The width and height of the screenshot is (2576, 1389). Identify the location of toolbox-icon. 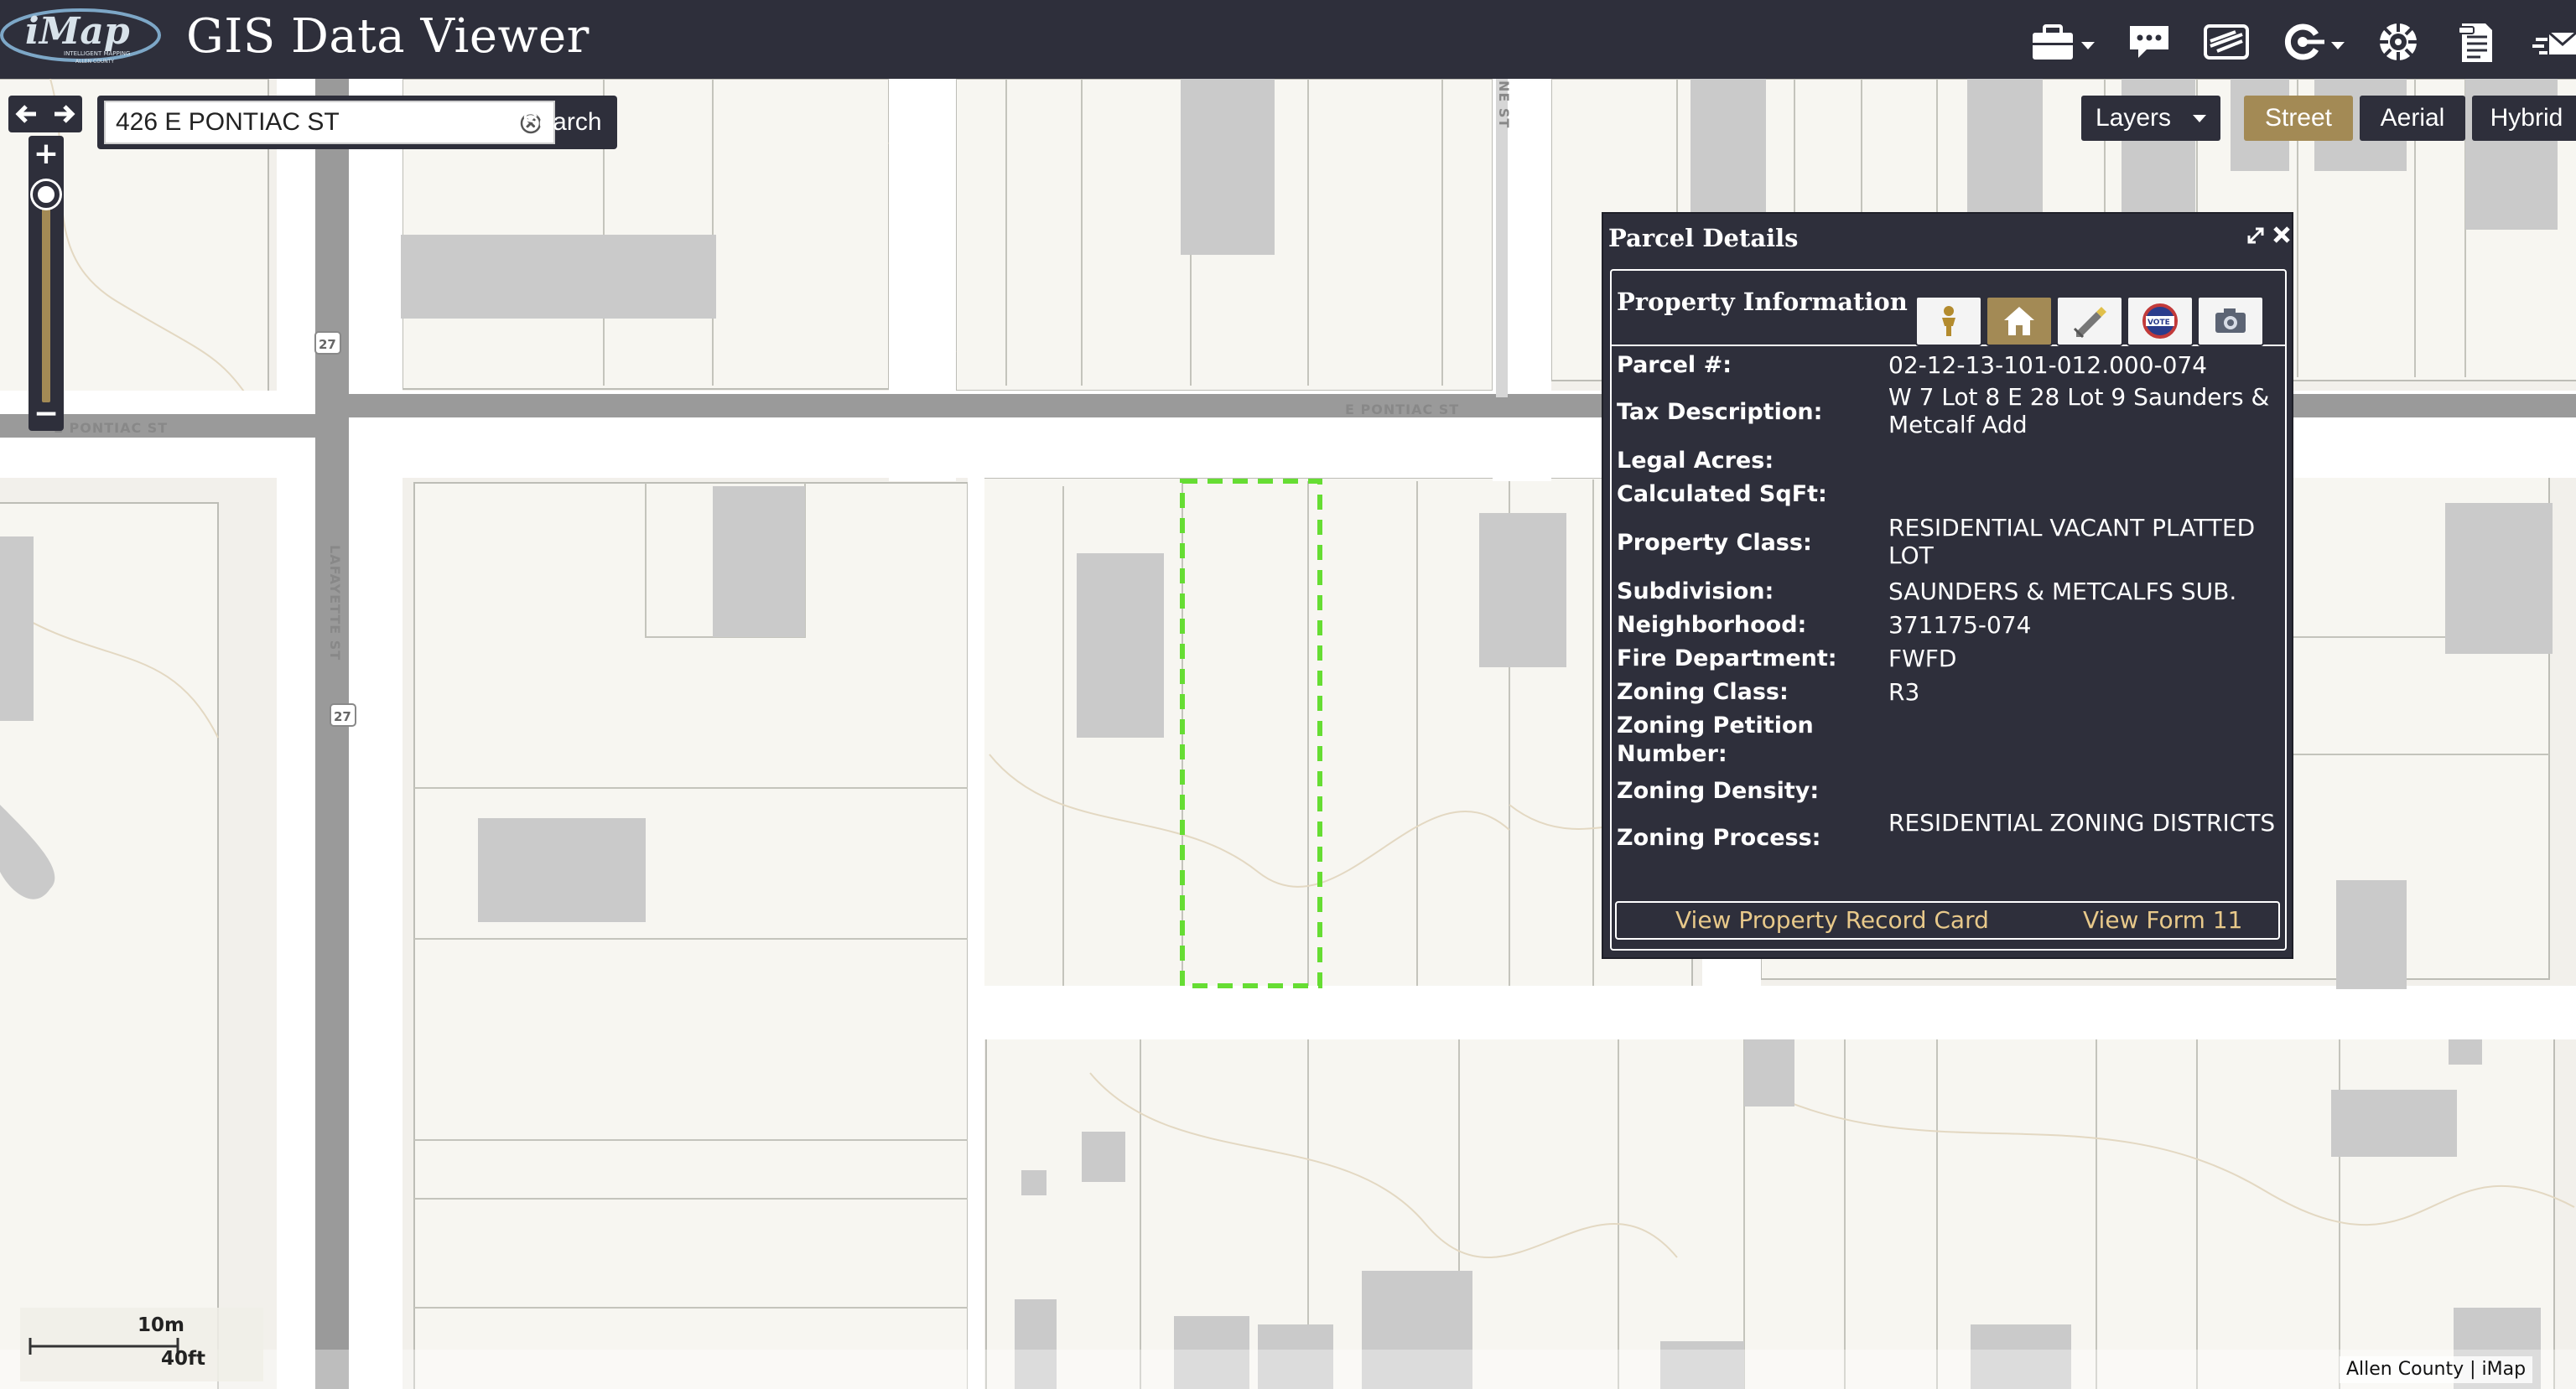
(2053, 42).